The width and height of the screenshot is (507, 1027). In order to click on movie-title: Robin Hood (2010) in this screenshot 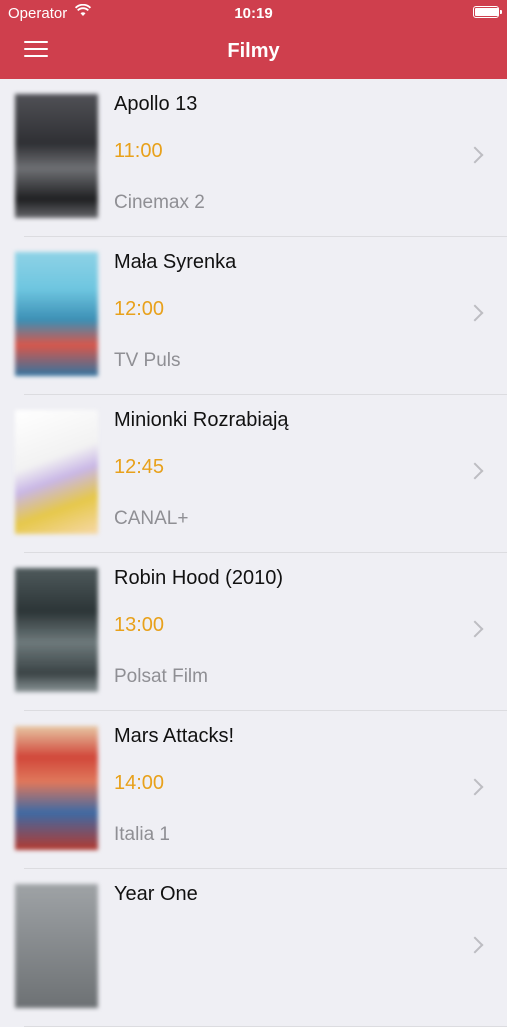, I will do `click(198, 578)`.